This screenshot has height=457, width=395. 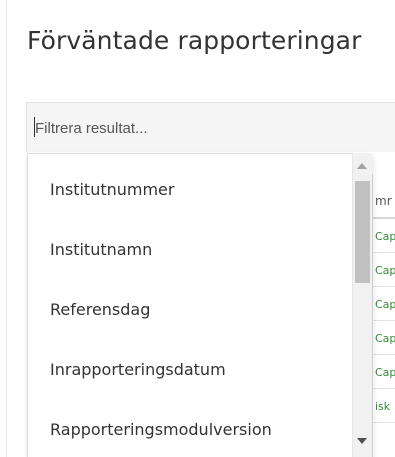 I want to click on scroll-up-arrow-icon, so click(x=362, y=166).